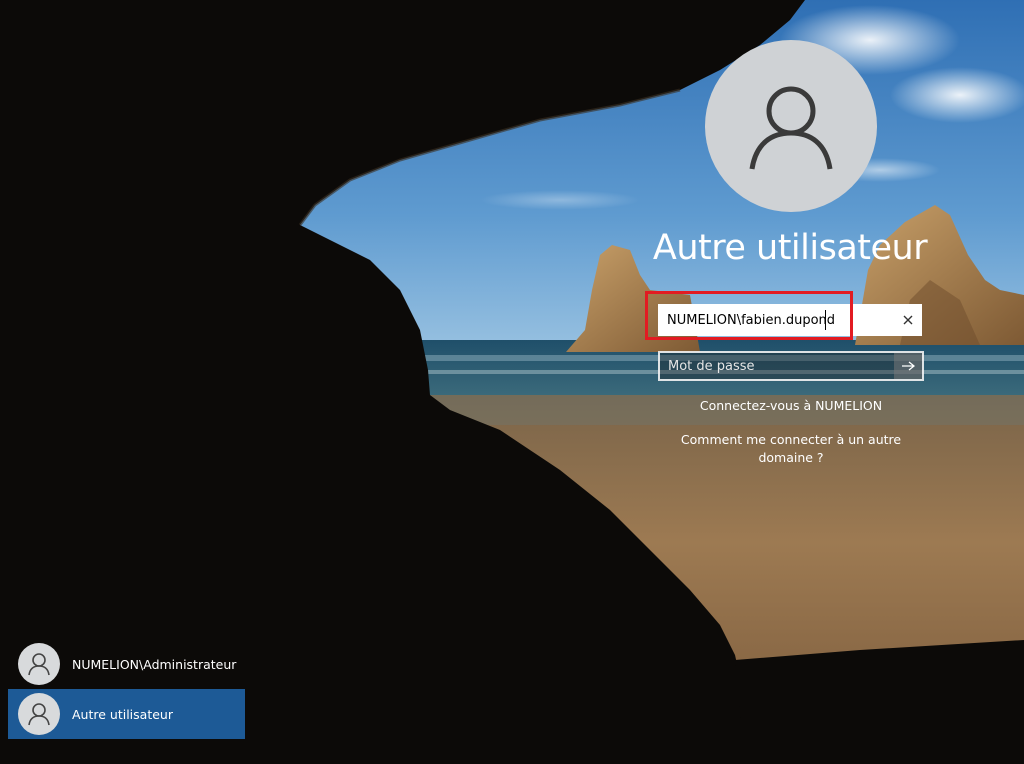 The image size is (1024, 764). Describe the element at coordinates (825, 320) in the screenshot. I see `text-caret` at that location.